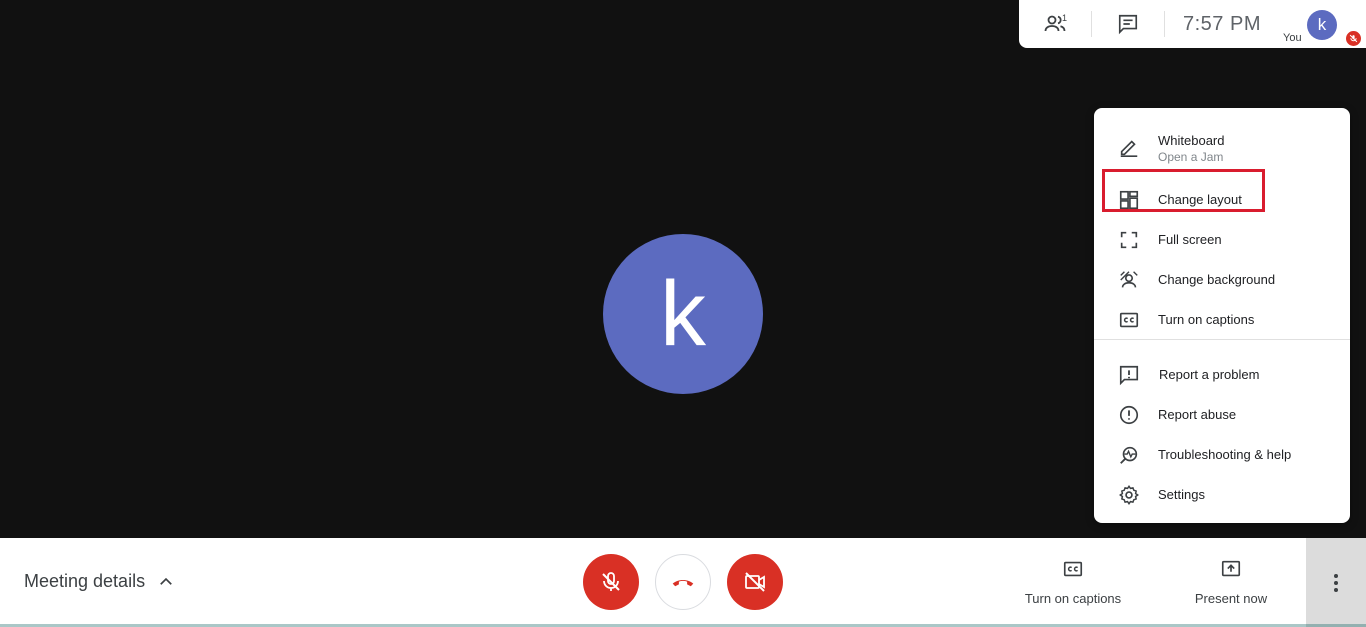  I want to click on troubleshoot-icon, so click(1129, 455).